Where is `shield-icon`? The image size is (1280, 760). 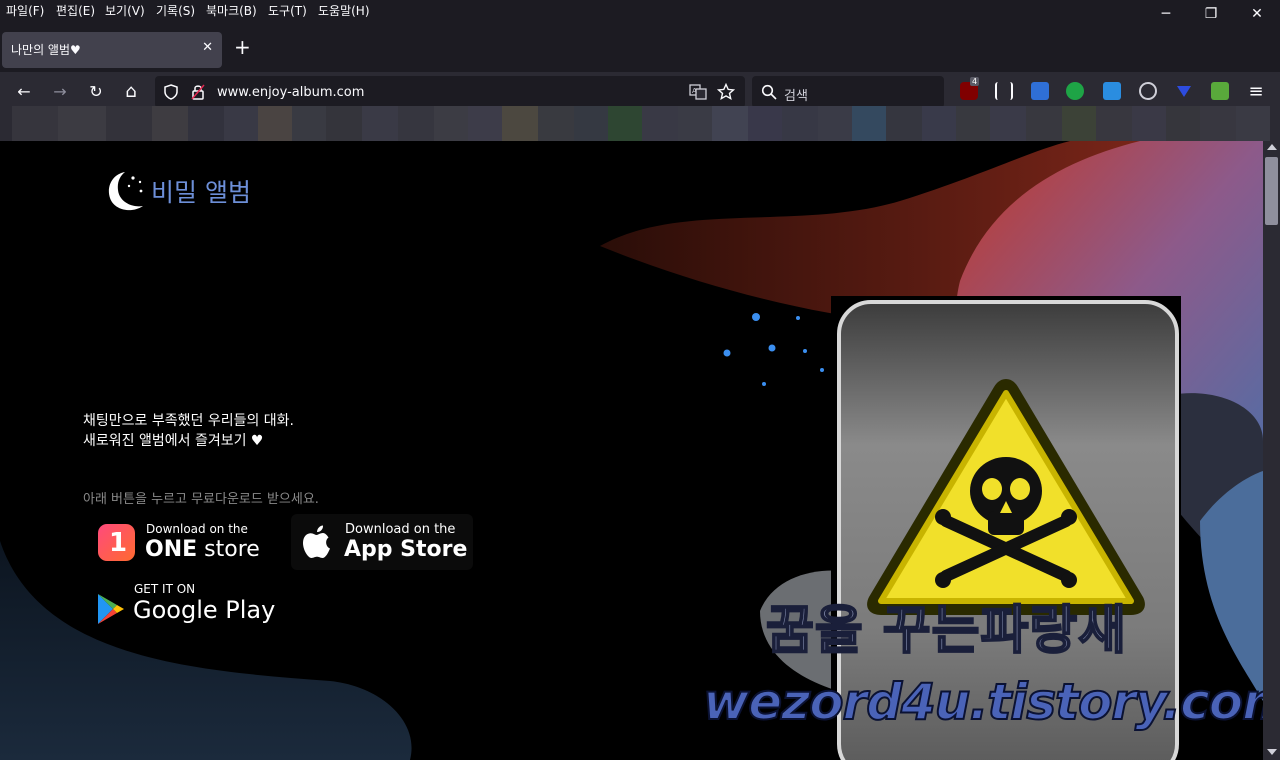 shield-icon is located at coordinates (171, 92).